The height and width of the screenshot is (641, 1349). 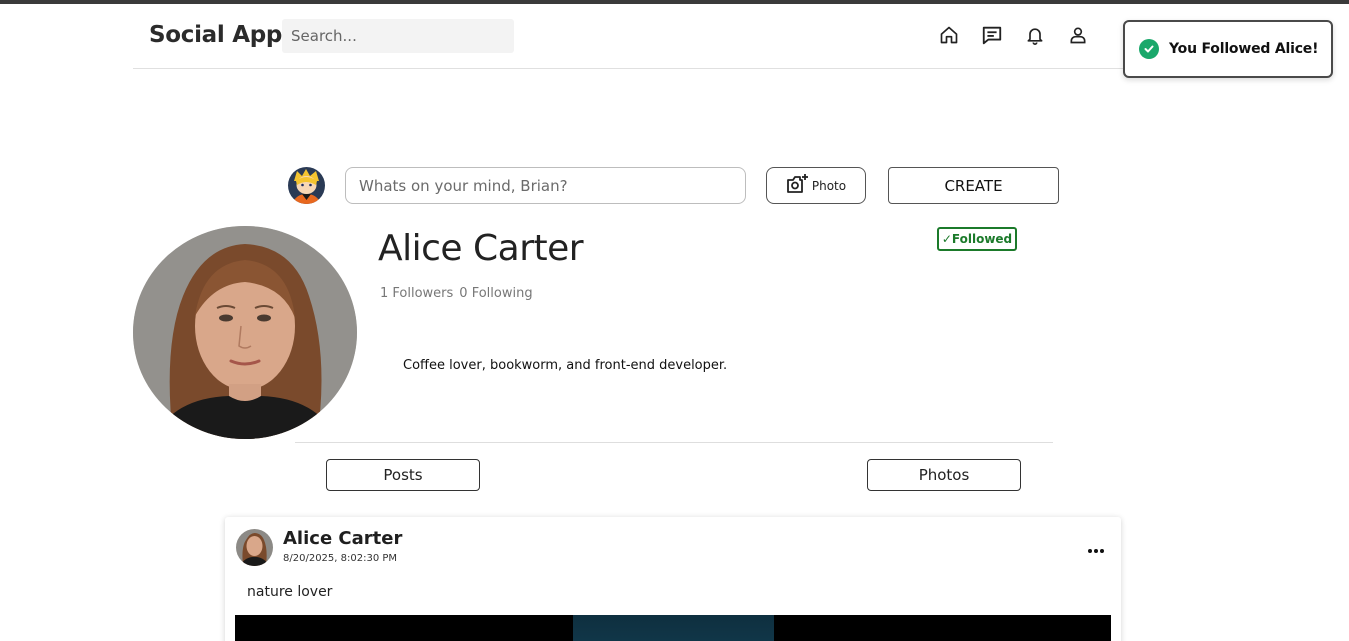 What do you see at coordinates (1096, 548) in the screenshot?
I see `more-options-icon` at bounding box center [1096, 548].